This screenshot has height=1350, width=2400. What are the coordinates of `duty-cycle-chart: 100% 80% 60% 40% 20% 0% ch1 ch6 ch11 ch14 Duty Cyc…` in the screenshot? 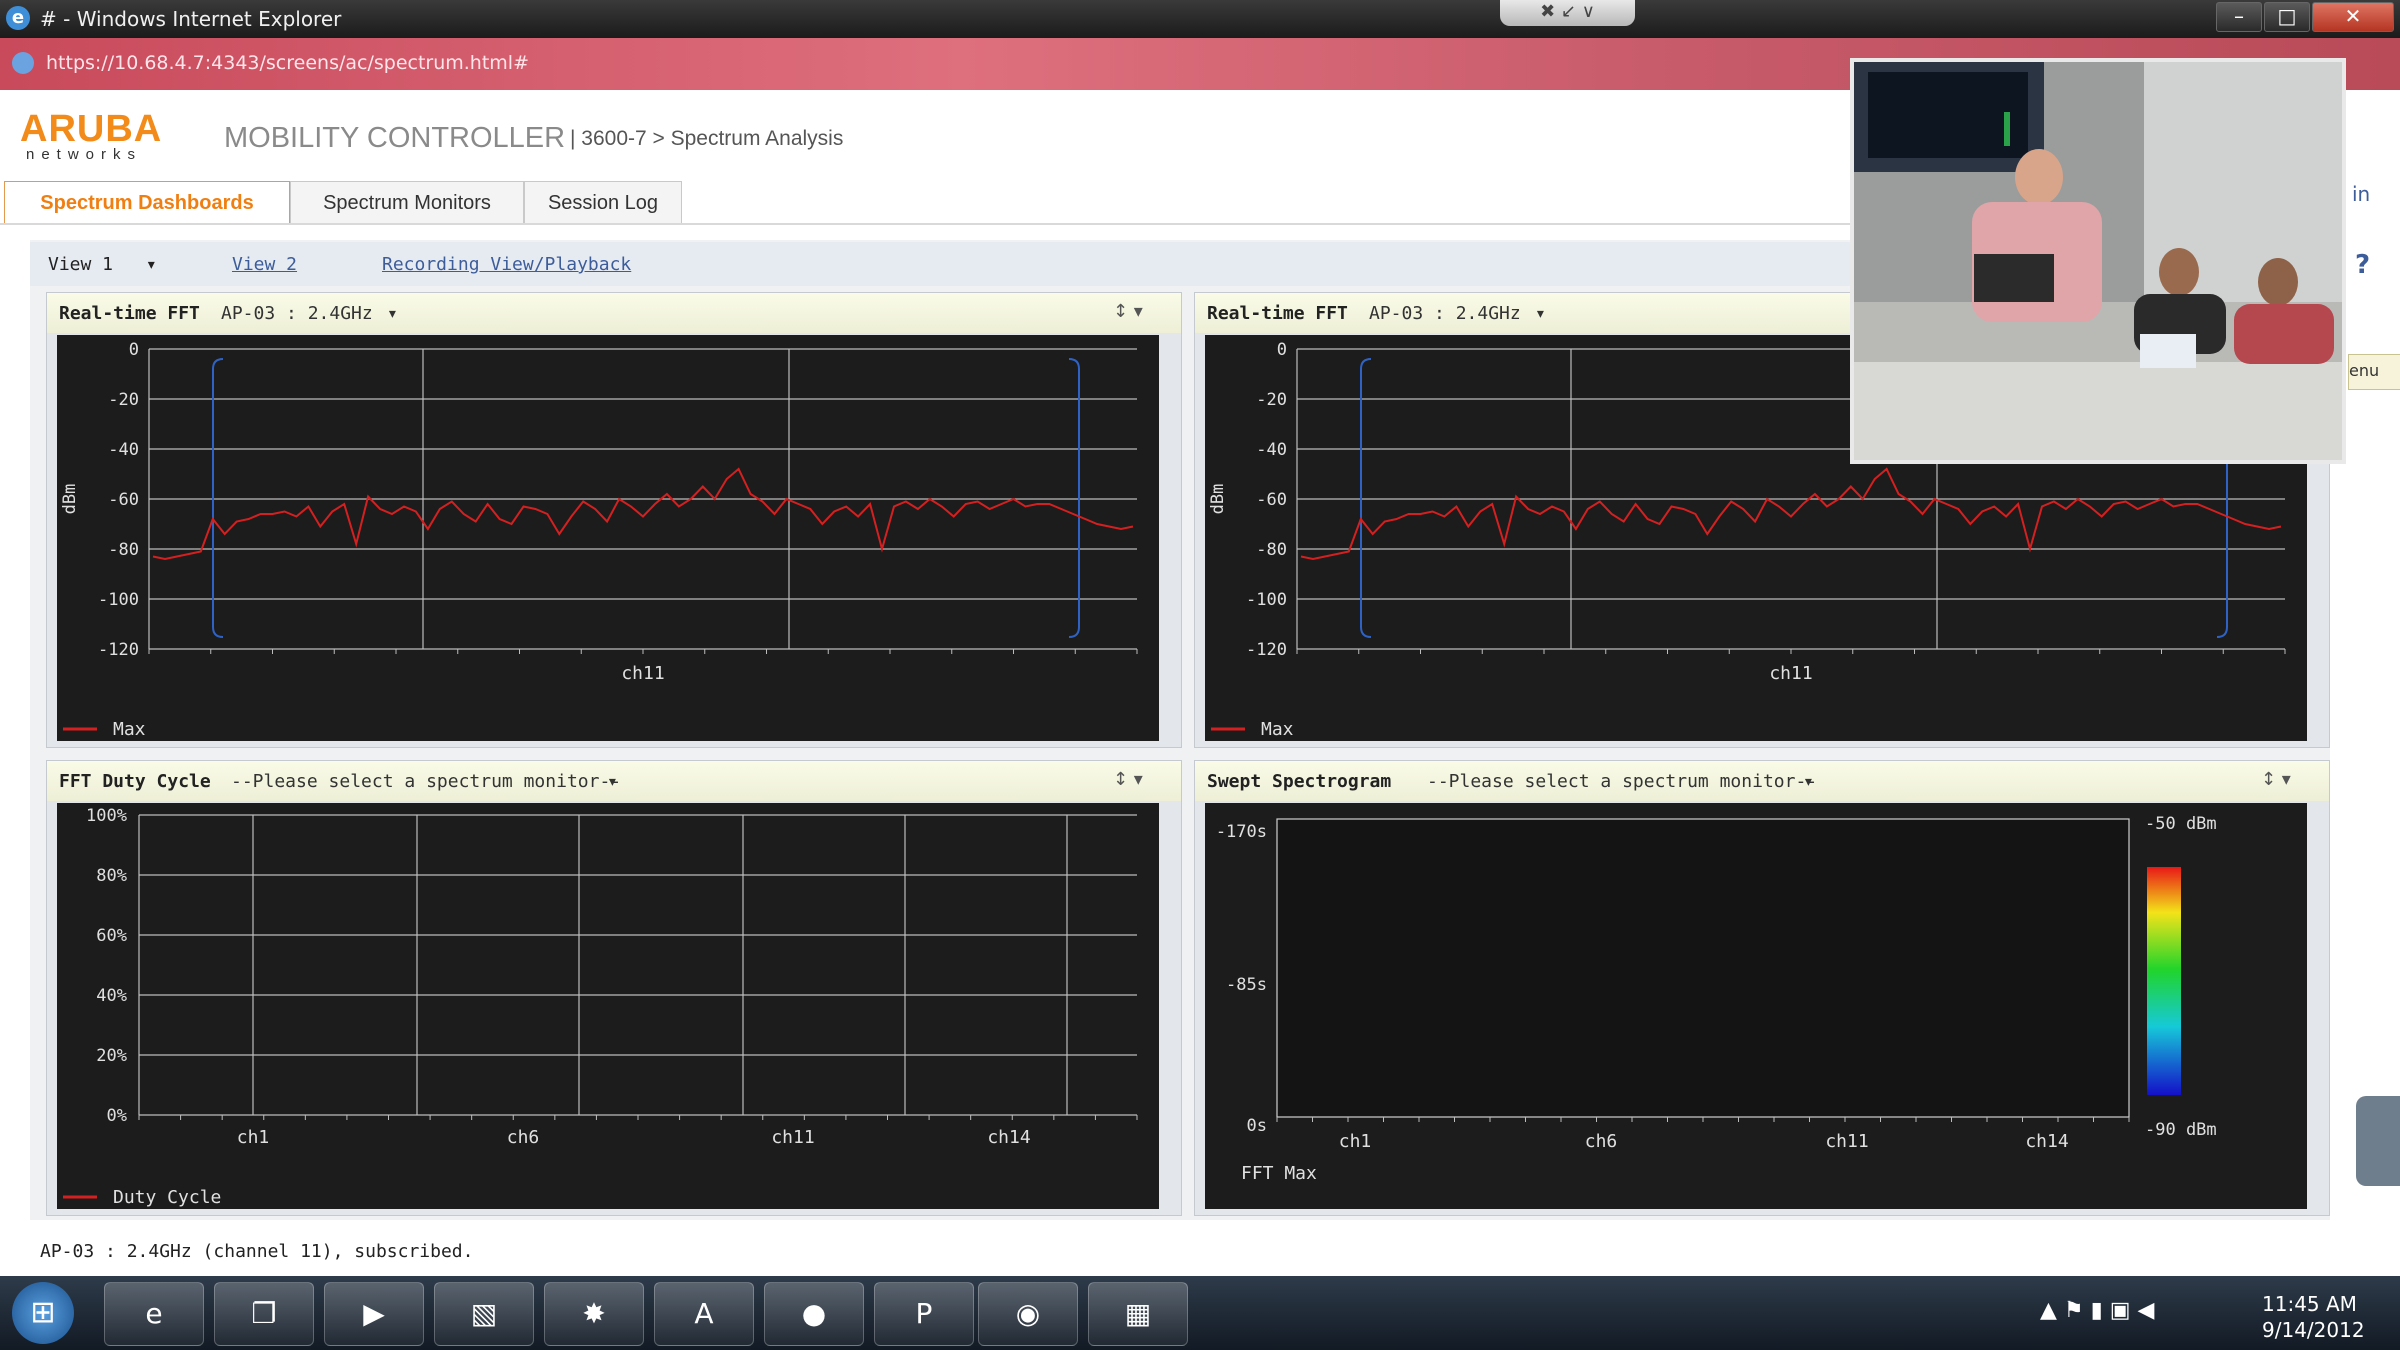 It's located at (608, 1006).